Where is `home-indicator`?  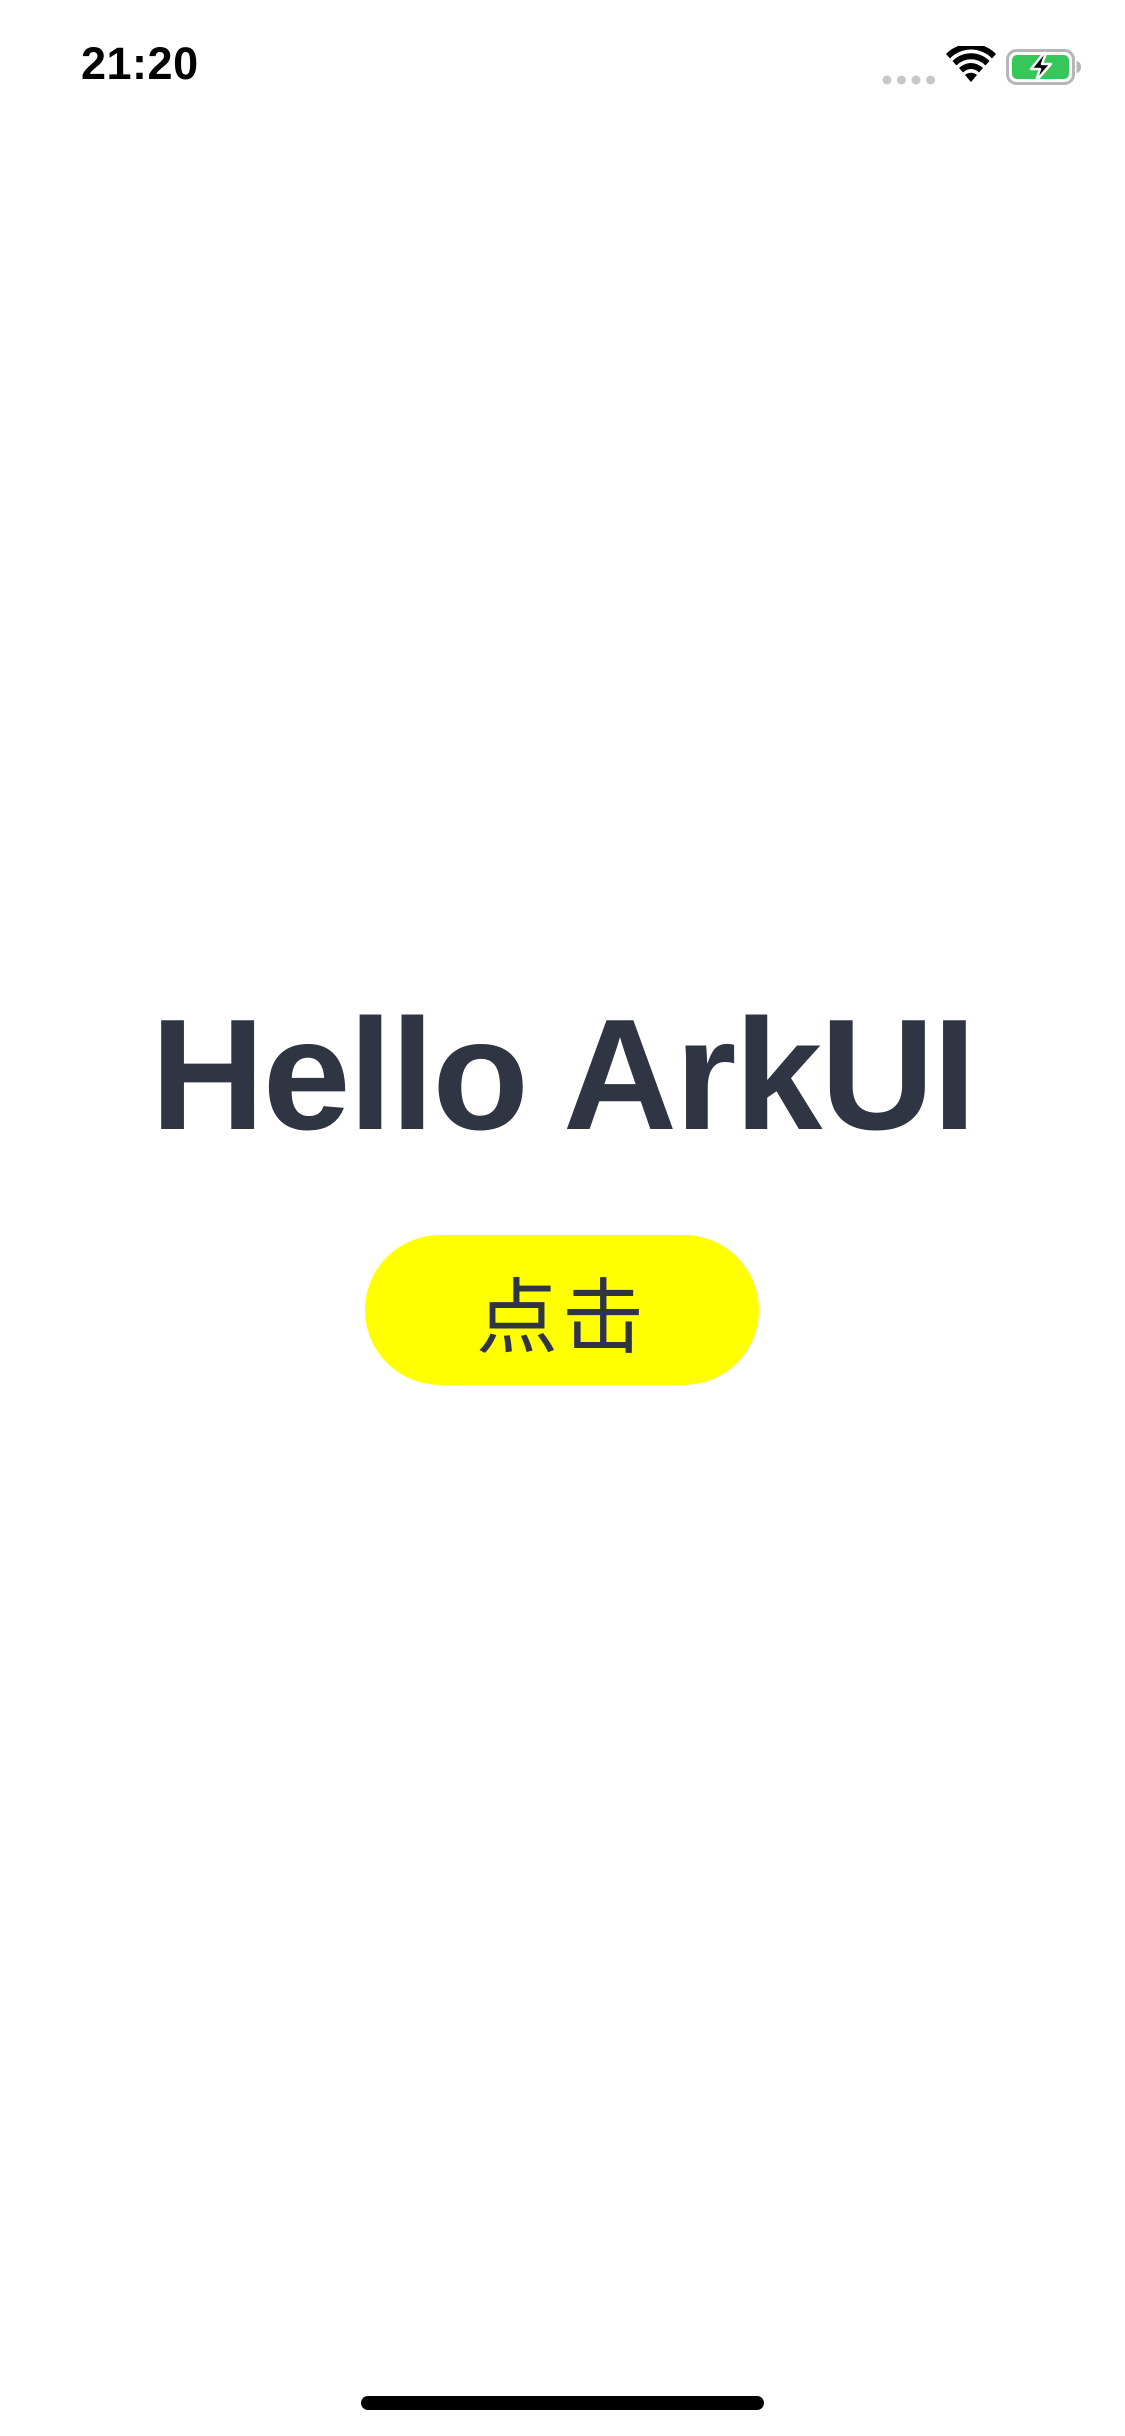
home-indicator is located at coordinates (562, 2403).